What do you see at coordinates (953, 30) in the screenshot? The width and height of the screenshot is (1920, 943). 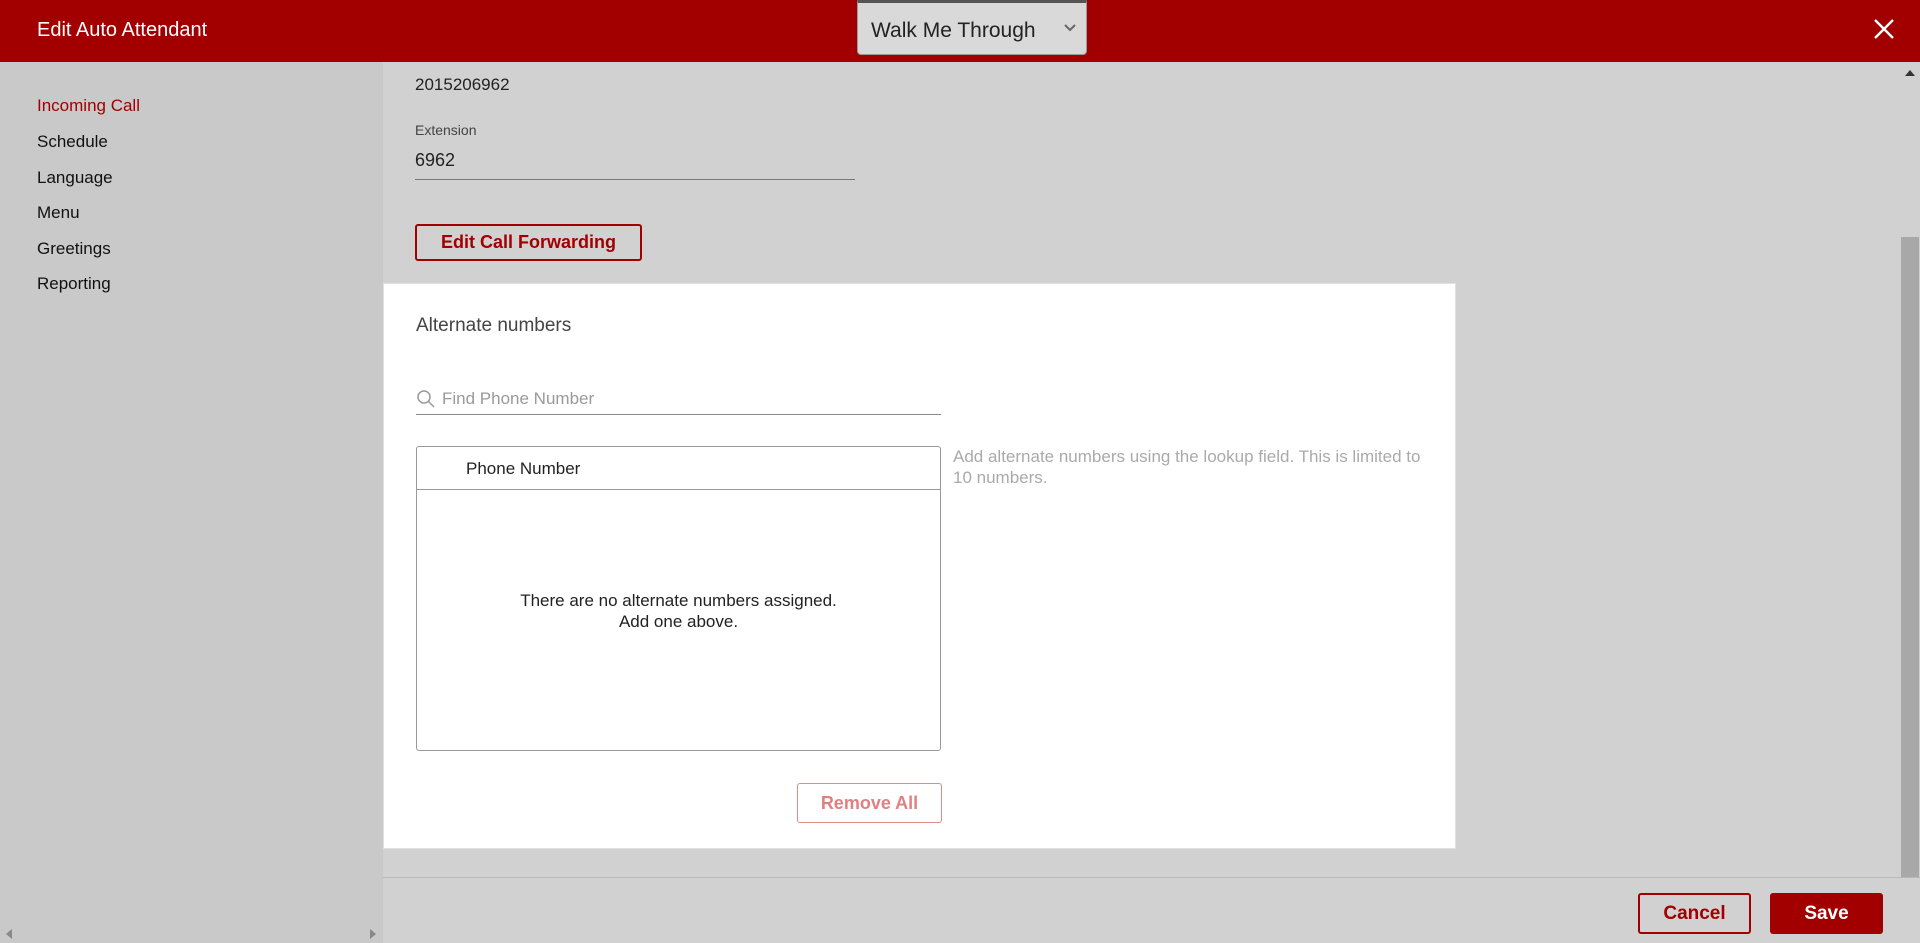 I see `walk-me-through-label: Walk Me Through` at bounding box center [953, 30].